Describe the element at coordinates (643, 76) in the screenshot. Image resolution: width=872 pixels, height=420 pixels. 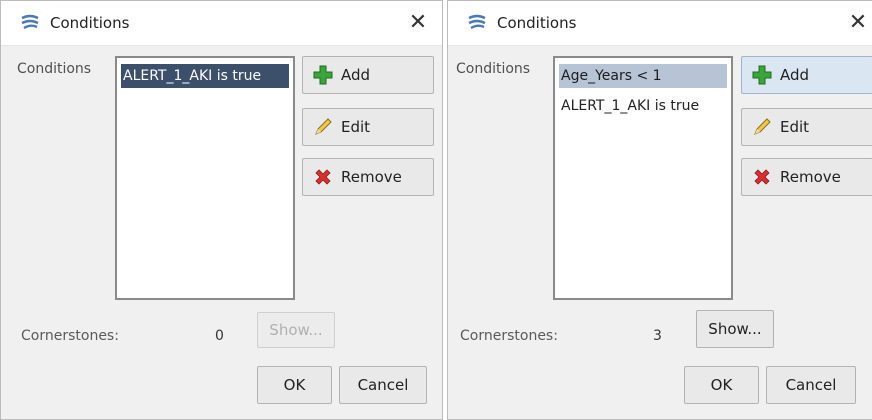
I see `list-item: Age_Years < 1` at that location.